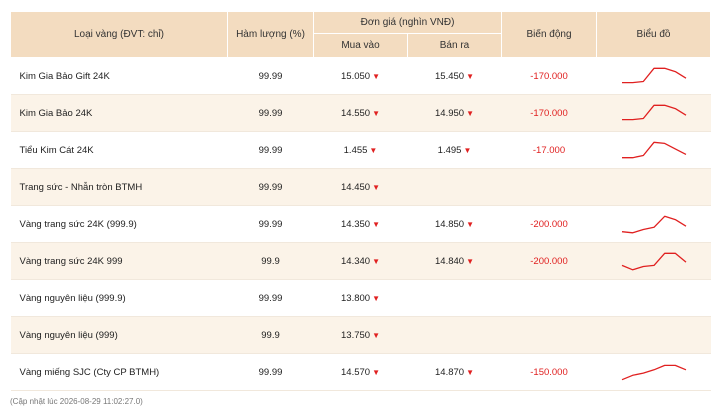 This screenshot has width=720, height=415. What do you see at coordinates (119, 150) in the screenshot?
I see `gold-type-cell: Tiểu Kim Cát 24K` at bounding box center [119, 150].